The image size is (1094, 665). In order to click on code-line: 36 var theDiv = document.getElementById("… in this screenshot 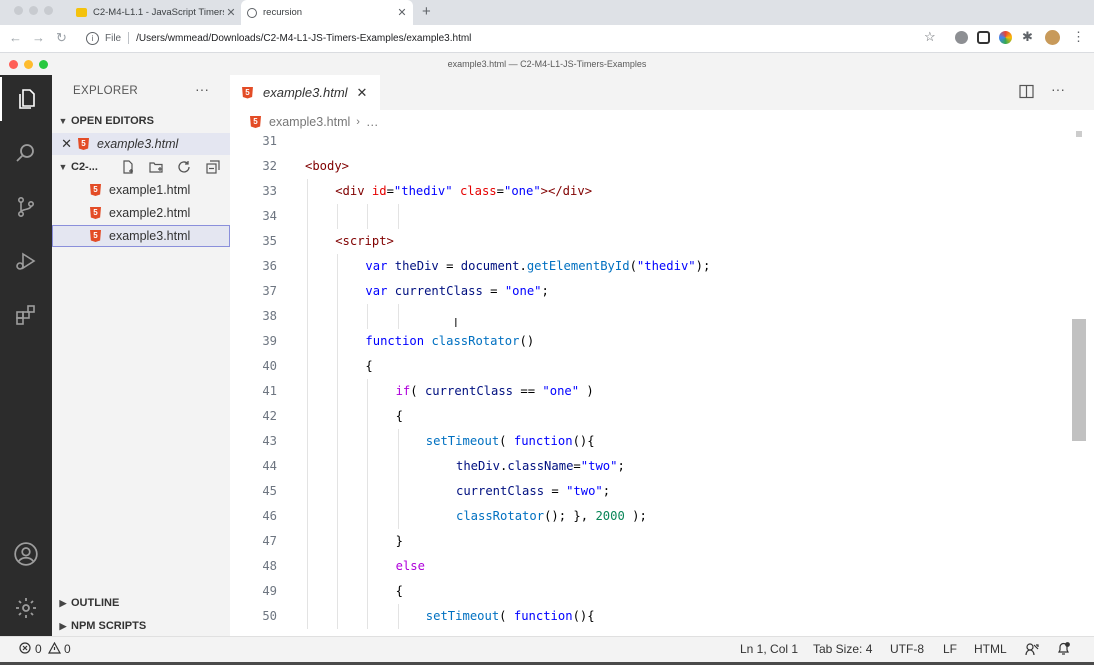, I will do `click(650, 266)`.